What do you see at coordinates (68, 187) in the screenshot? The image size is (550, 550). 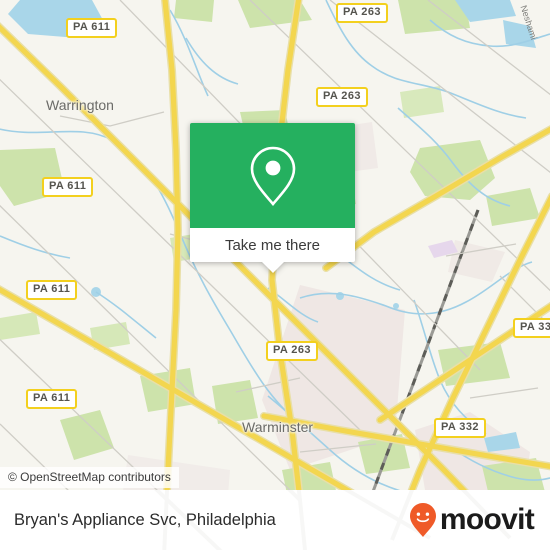 I see `road-shield-pa611-b: PA 611` at bounding box center [68, 187].